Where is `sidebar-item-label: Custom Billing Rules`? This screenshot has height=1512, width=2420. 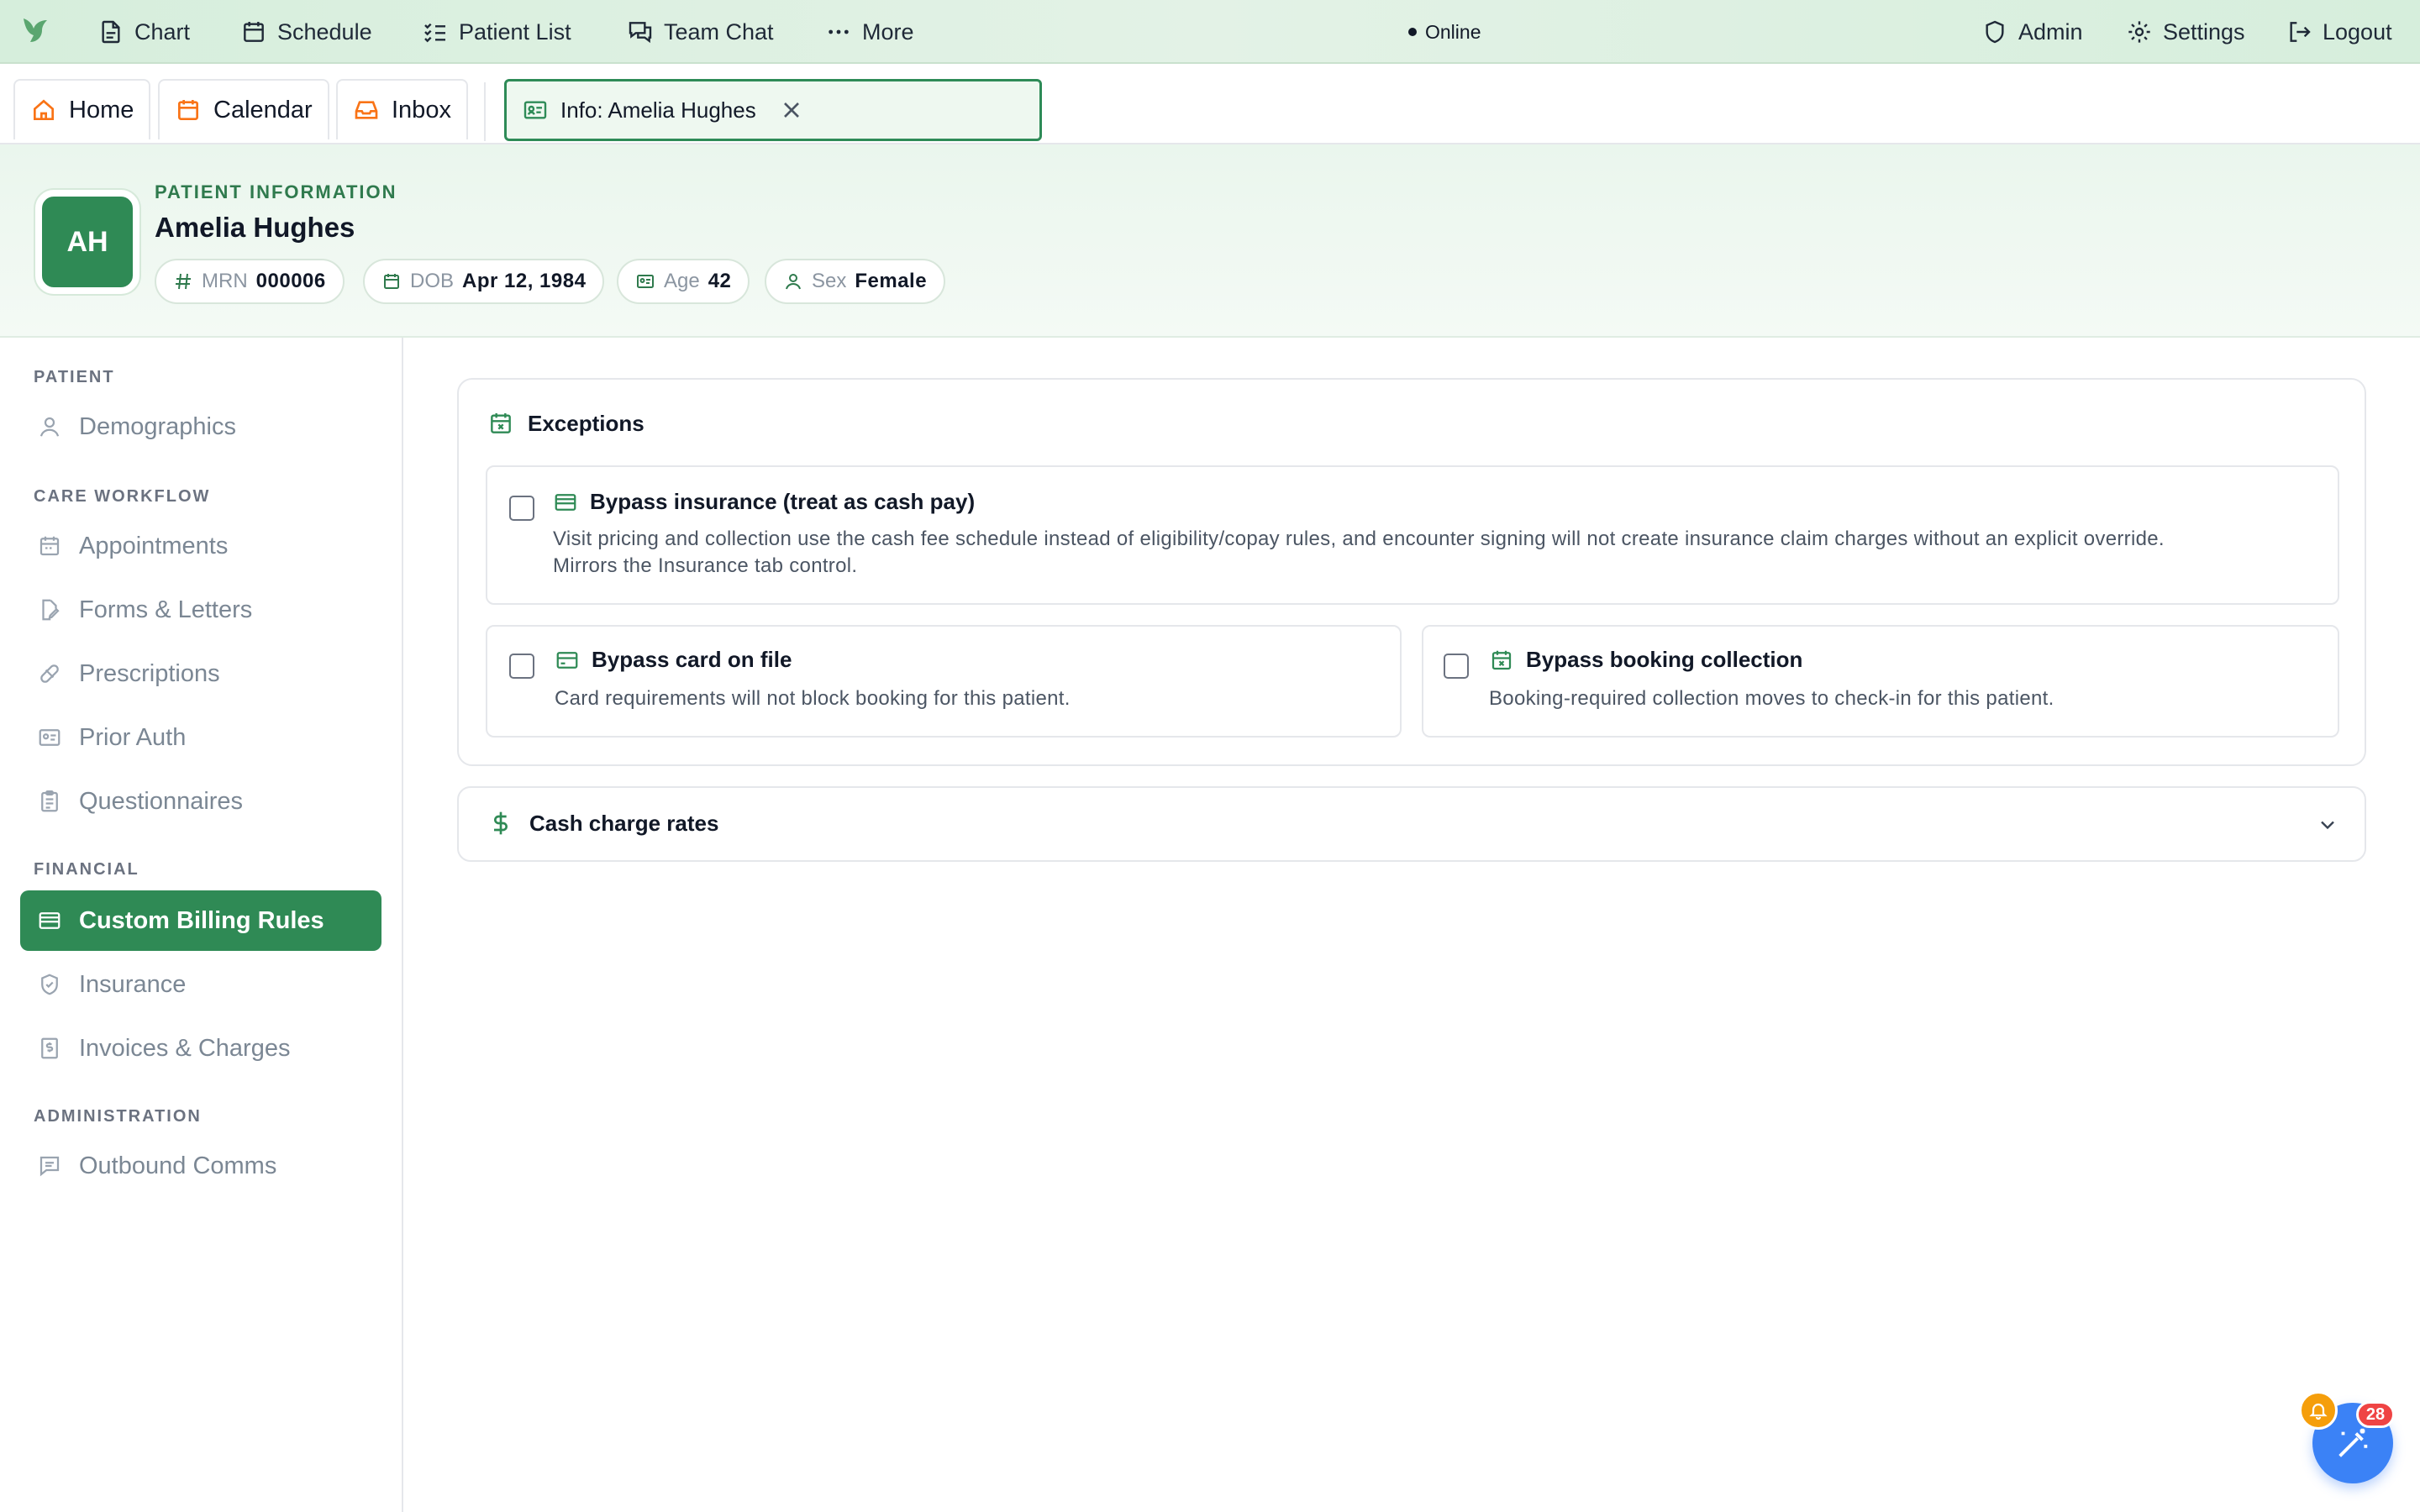 sidebar-item-label: Custom Billing Rules is located at coordinates (202, 920).